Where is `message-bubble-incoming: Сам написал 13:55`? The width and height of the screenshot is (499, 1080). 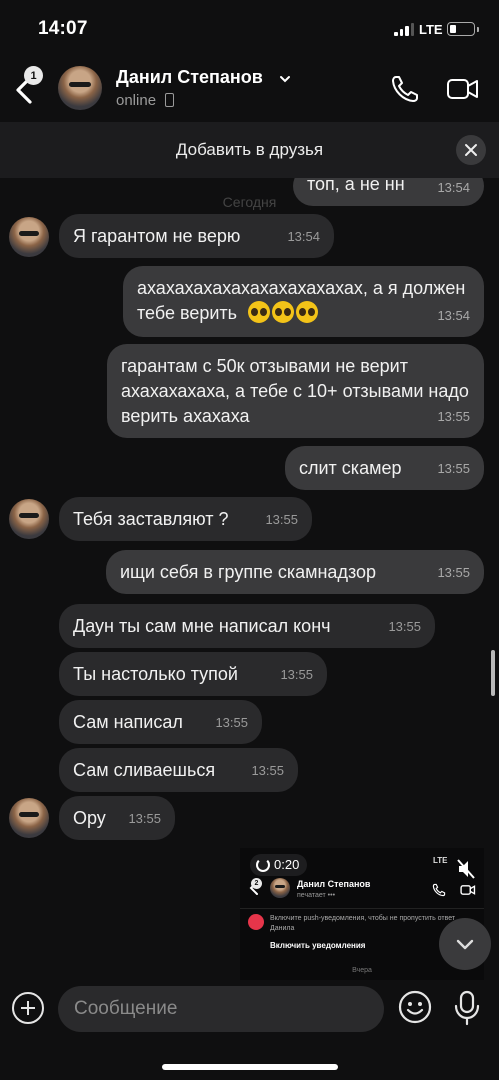 message-bubble-incoming: Сам написал 13:55 is located at coordinates (160, 722).